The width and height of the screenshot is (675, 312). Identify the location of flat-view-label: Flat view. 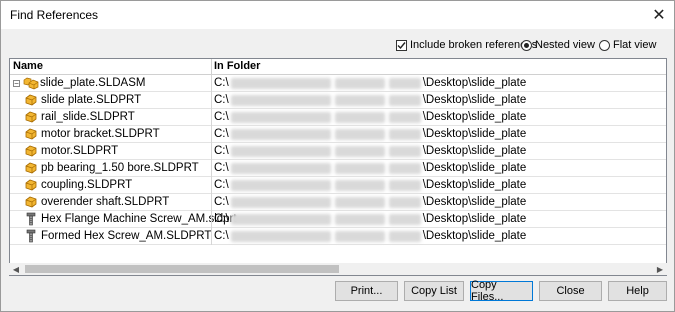
(635, 45).